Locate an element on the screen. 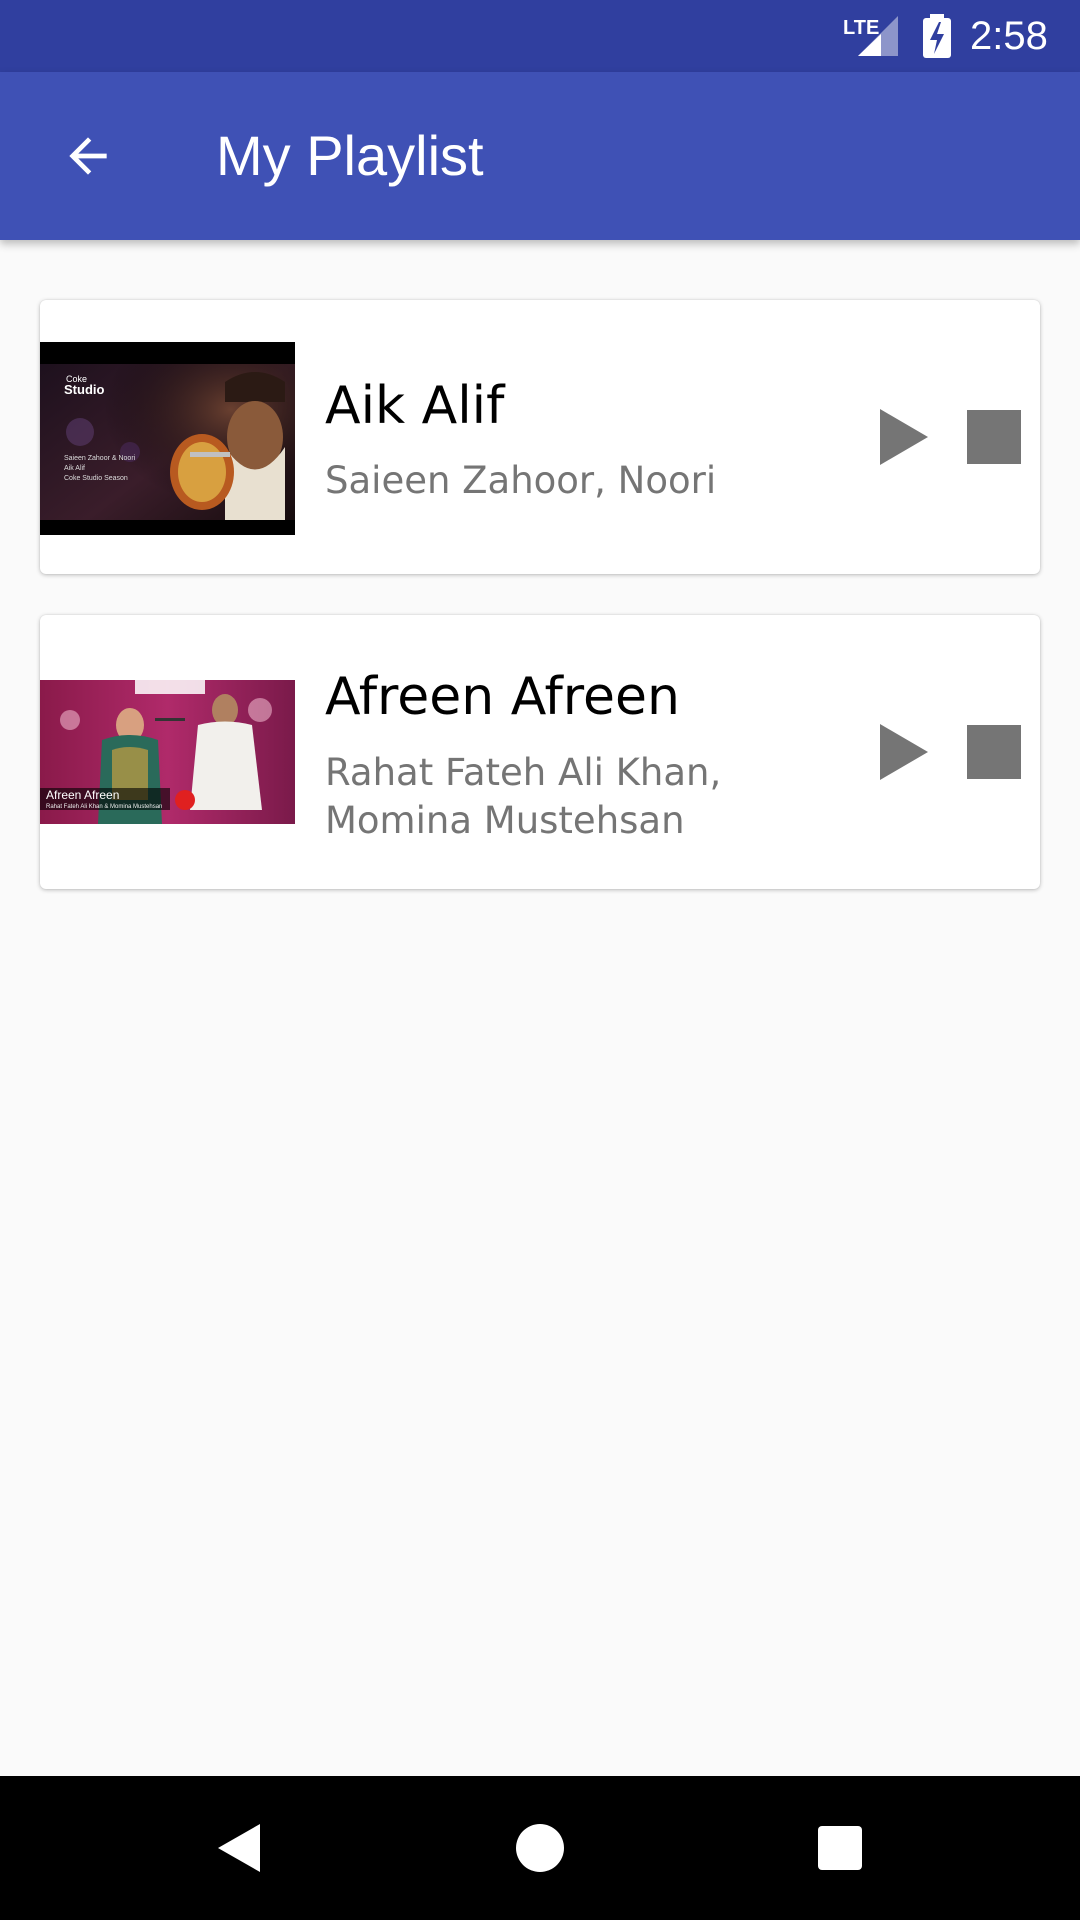 This screenshot has height=1920, width=1080. arrow-back-icon is located at coordinates (88, 156).